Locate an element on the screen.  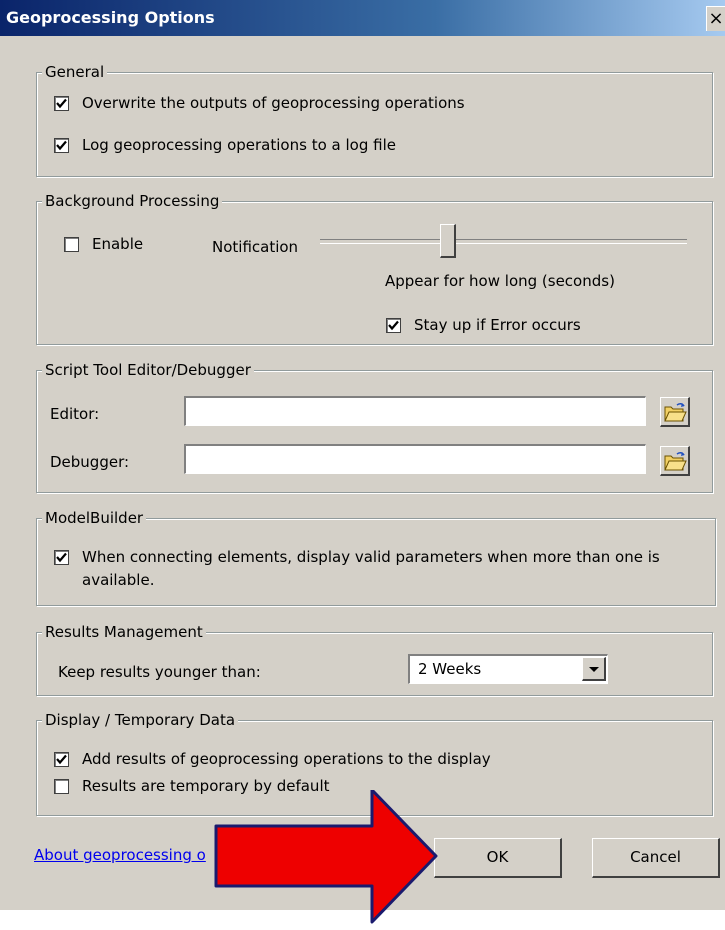
debugger-browse-button is located at coordinates (675, 461).